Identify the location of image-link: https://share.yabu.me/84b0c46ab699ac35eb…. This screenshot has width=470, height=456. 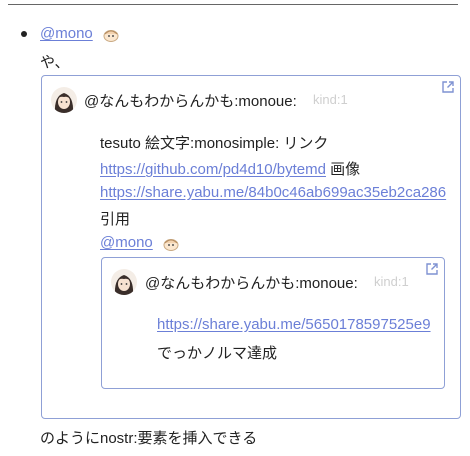
(273, 192).